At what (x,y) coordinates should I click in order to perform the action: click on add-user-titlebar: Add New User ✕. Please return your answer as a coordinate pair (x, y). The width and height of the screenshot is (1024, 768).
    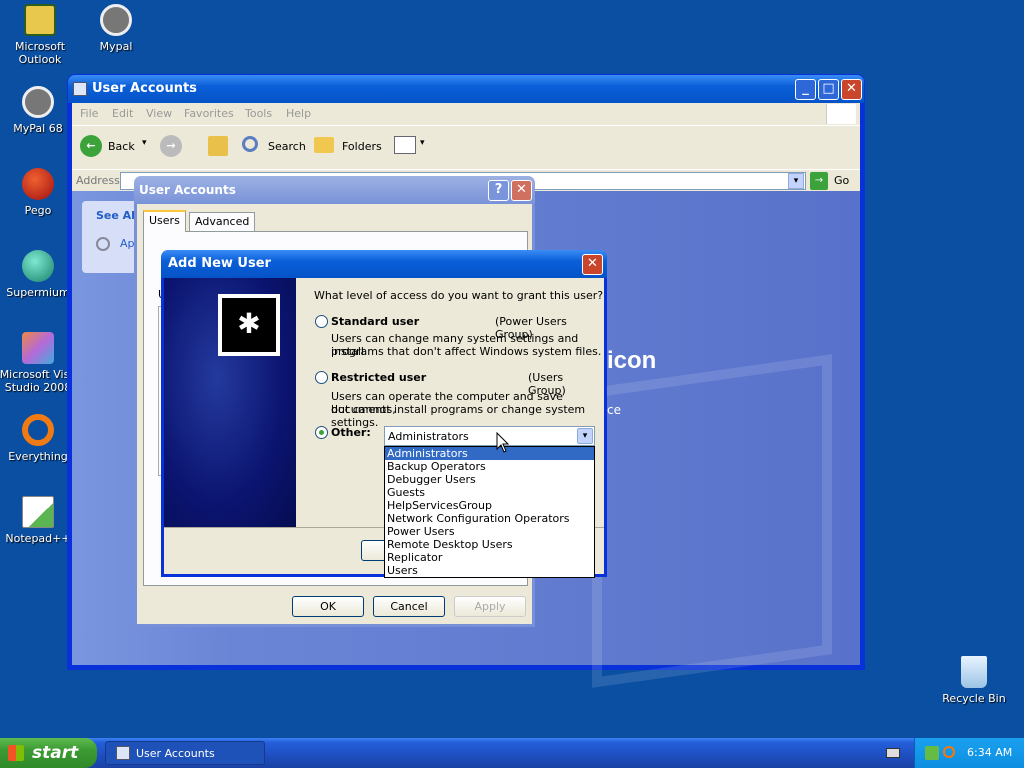
    Looking at the image, I should click on (384, 264).